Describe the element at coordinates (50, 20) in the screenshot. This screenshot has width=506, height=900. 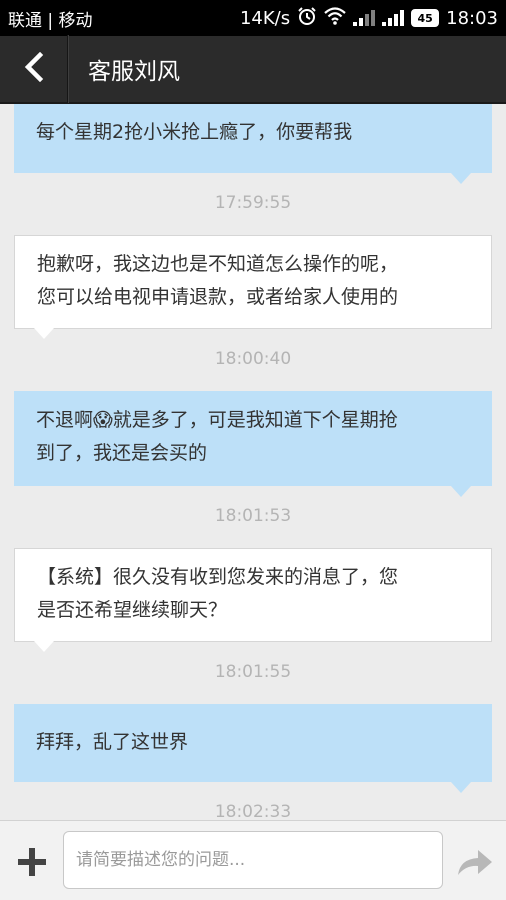
I see `carrier-label: 联通 | 移动` at that location.